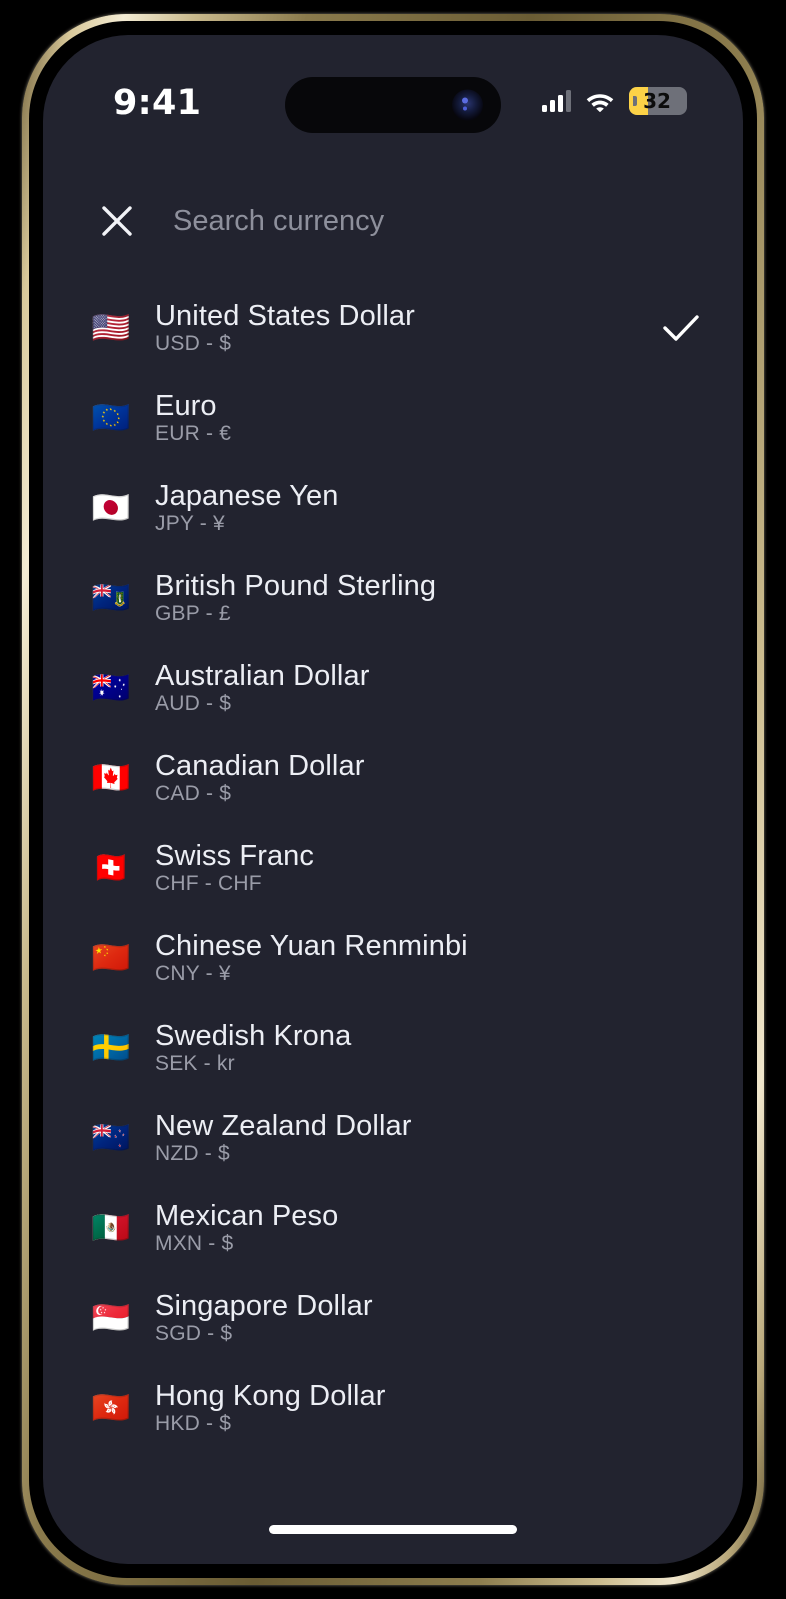  I want to click on currency-name: Swiss Franc, so click(235, 855).